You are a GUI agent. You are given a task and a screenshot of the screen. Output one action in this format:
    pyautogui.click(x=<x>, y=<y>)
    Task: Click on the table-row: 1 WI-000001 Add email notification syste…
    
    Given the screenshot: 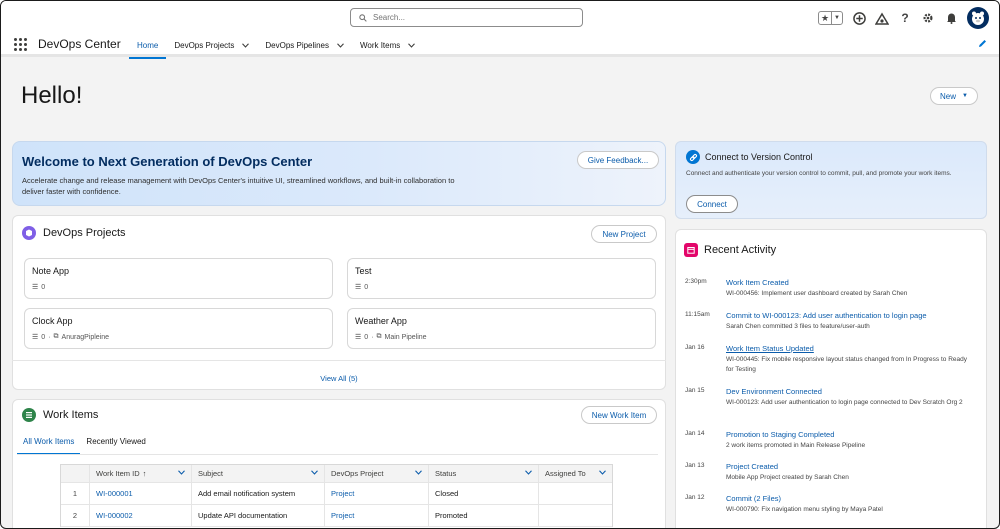 What is the action you would take?
    pyautogui.click(x=336, y=494)
    